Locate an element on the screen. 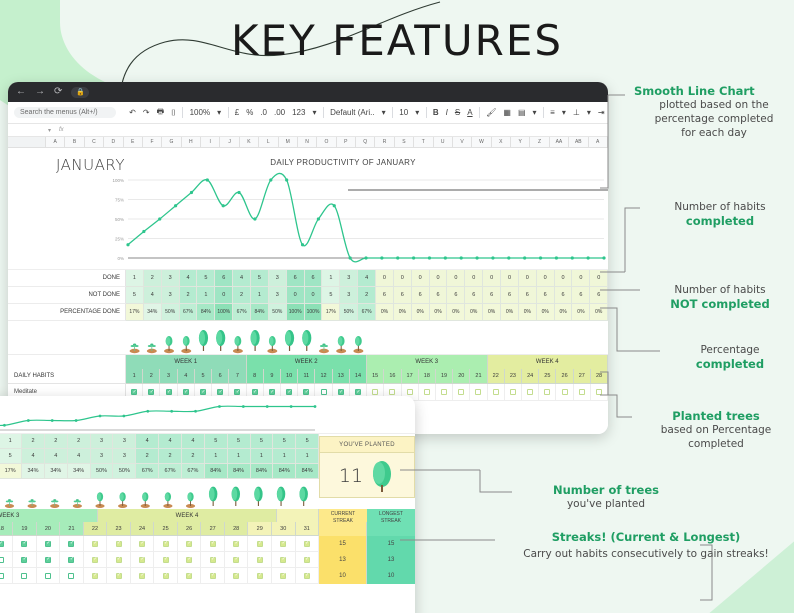 The image size is (794, 613). column-header-d: D is located at coordinates (114, 142).